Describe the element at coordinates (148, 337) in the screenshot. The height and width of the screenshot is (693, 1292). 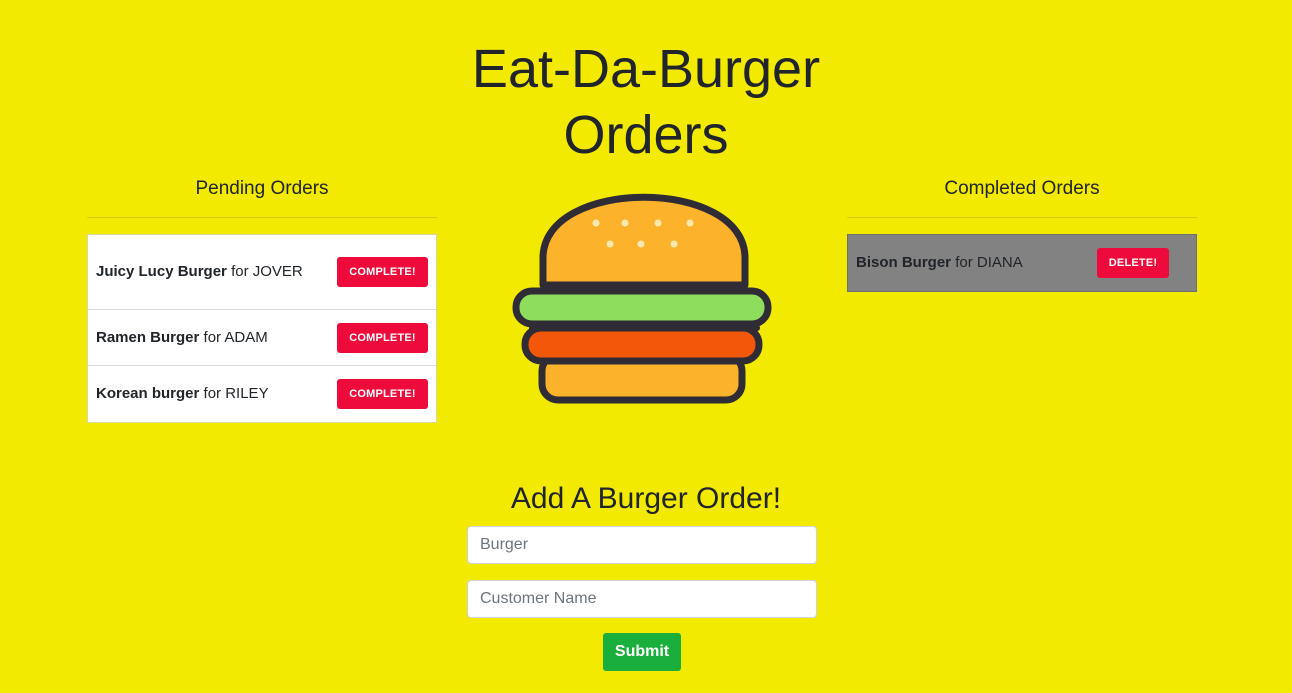
I see `burger-name: Ramen Burger` at that location.